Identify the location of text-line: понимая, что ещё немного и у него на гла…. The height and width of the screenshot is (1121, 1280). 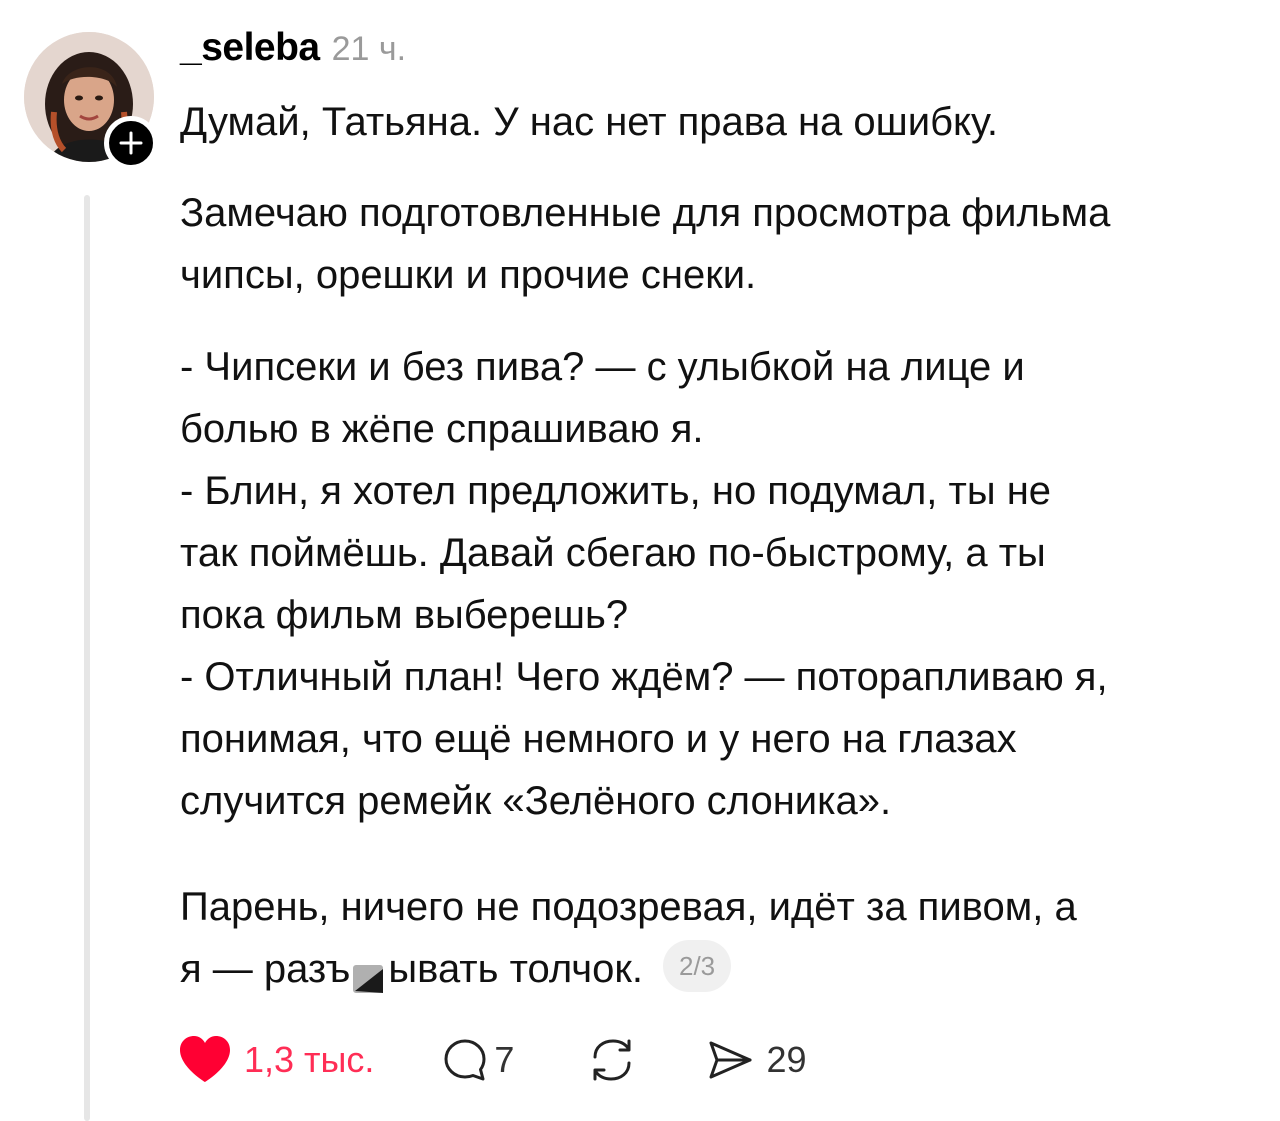
(598, 739).